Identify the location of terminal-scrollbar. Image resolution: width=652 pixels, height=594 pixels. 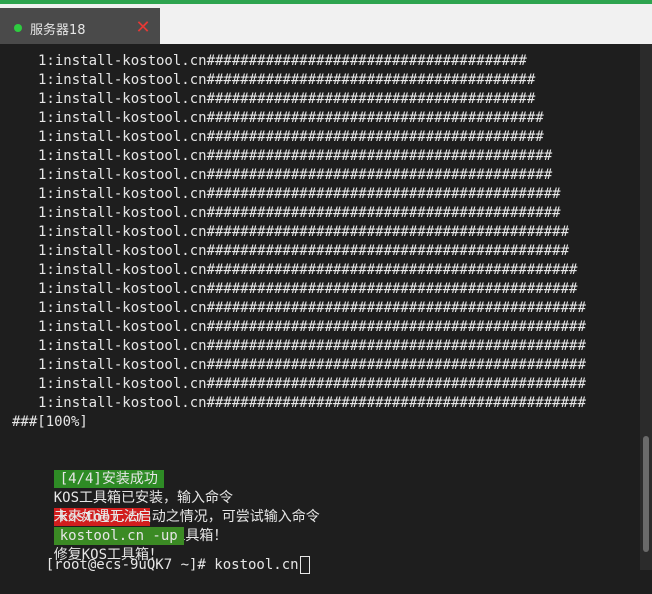
(646, 307).